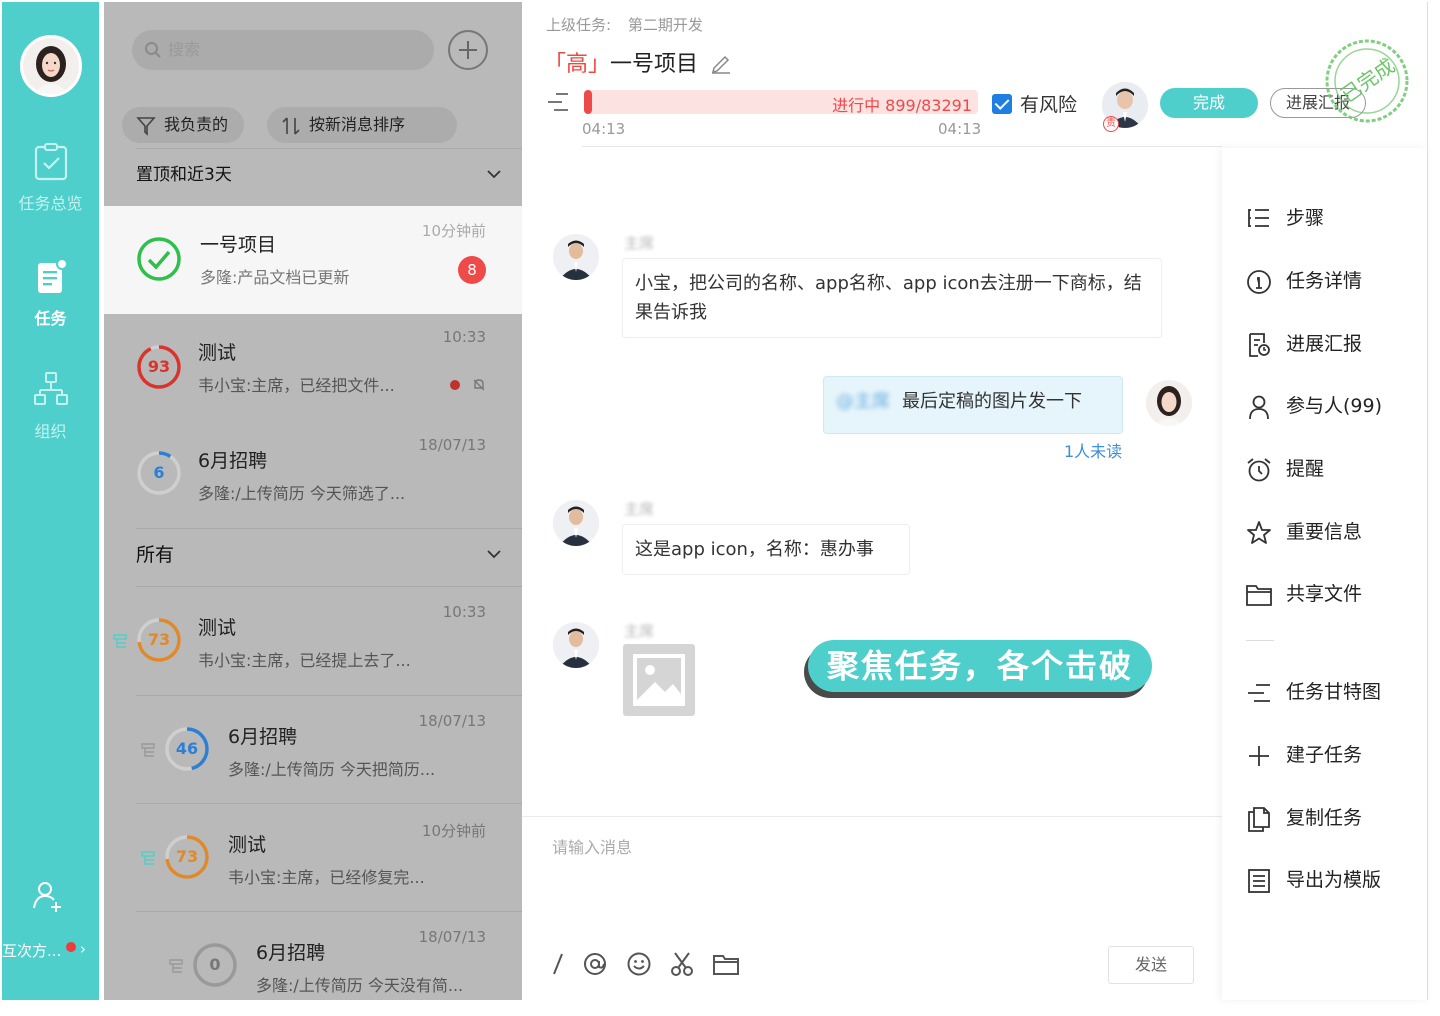  I want to click on org-tree-icon, so click(50, 388).